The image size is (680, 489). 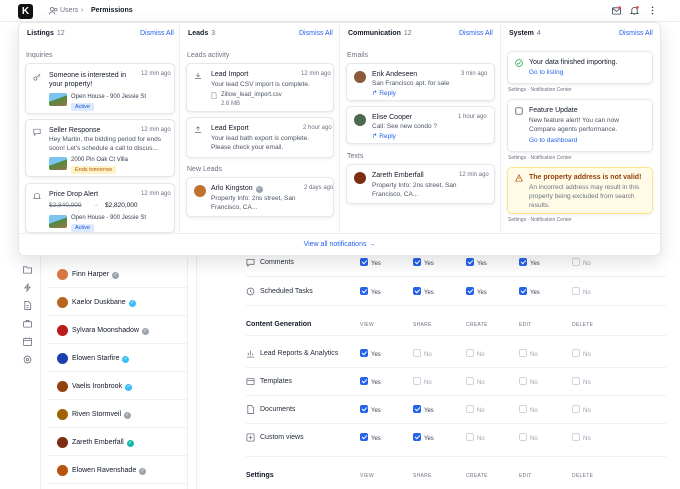 What do you see at coordinates (25, 11) in the screenshot?
I see `app-logo: K` at bounding box center [25, 11].